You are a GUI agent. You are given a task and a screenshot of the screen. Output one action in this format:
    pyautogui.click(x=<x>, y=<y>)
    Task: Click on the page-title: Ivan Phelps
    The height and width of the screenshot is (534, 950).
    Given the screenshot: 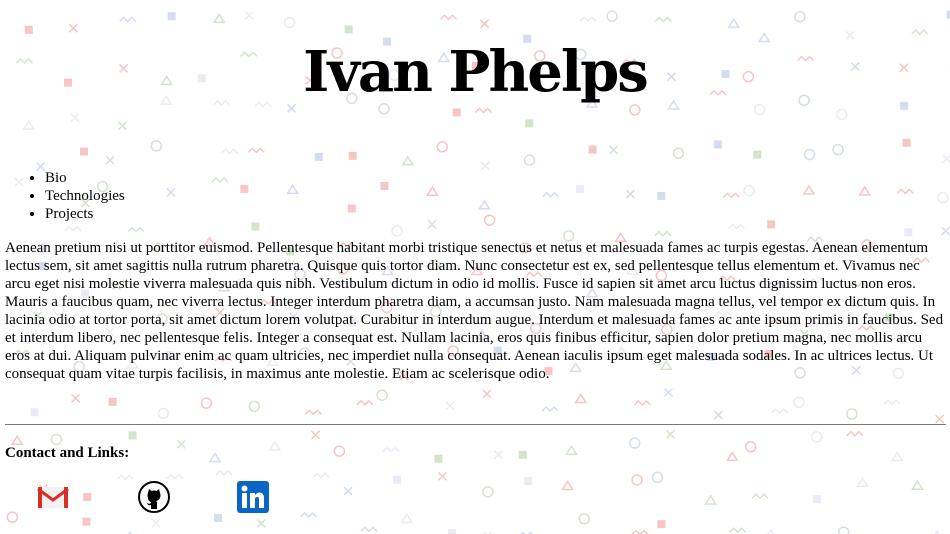 What is the action you would take?
    pyautogui.click(x=476, y=72)
    